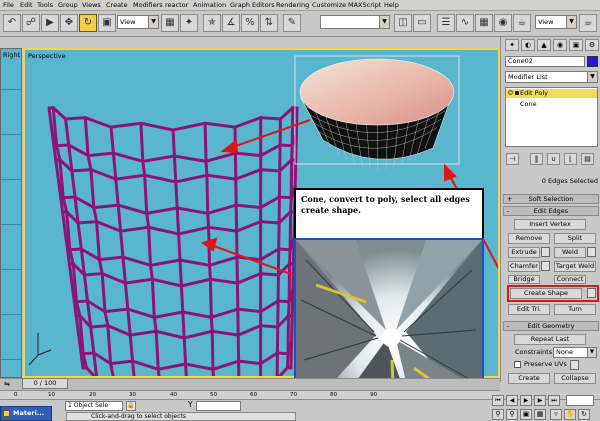  Describe the element at coordinates (551, 93) in the screenshot. I see `stack-item-edit-poly: Edit Poly` at that location.